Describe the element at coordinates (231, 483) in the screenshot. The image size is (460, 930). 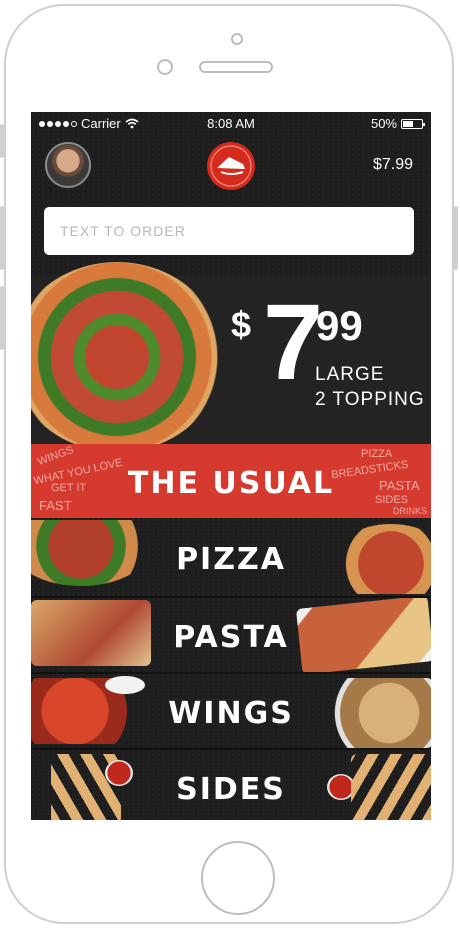
I see `menu-item-label: THE USUAL` at that location.